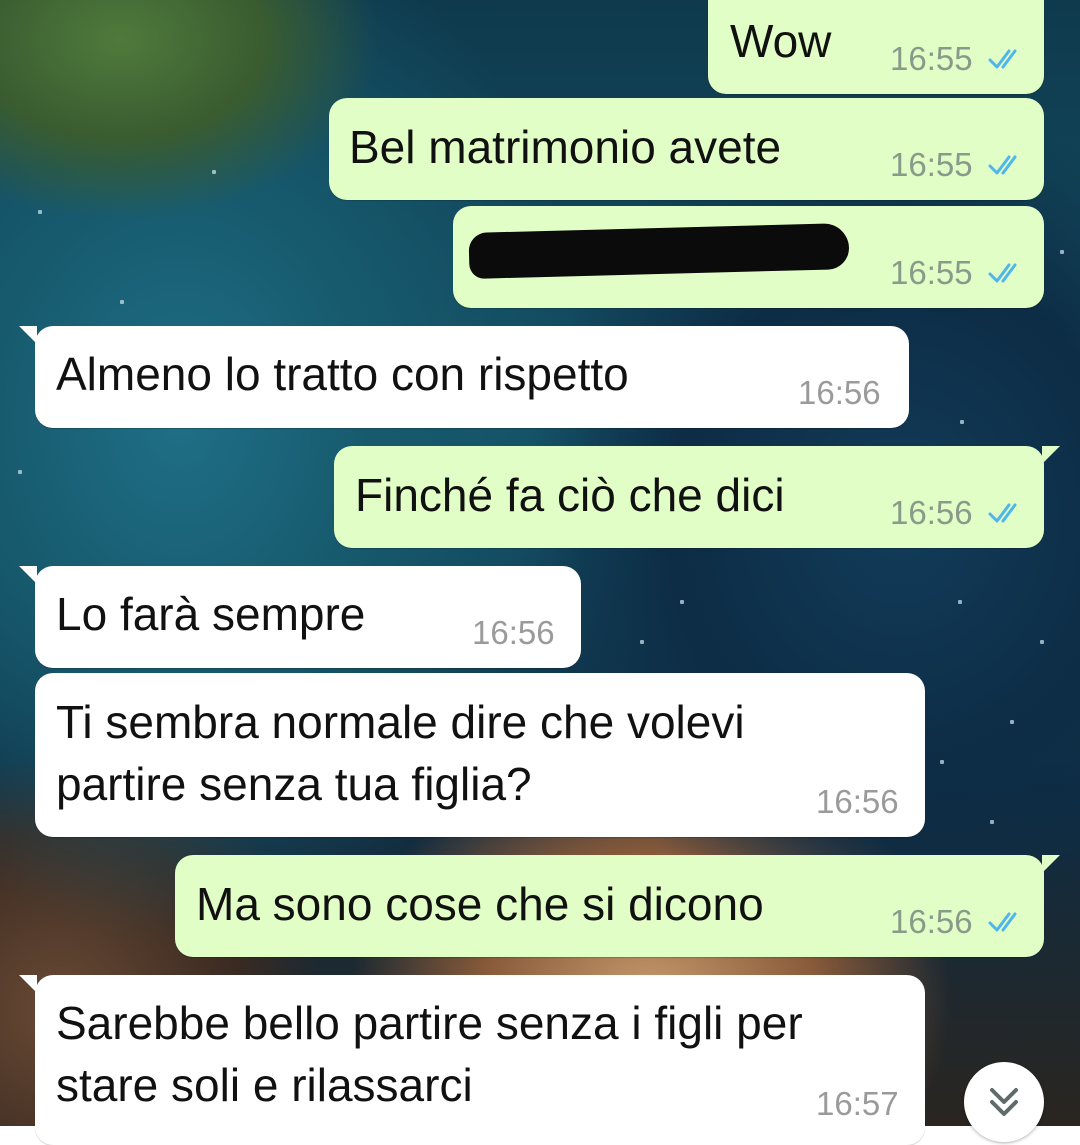  I want to click on message-outgoing-redacted: 16:55, so click(748, 257).